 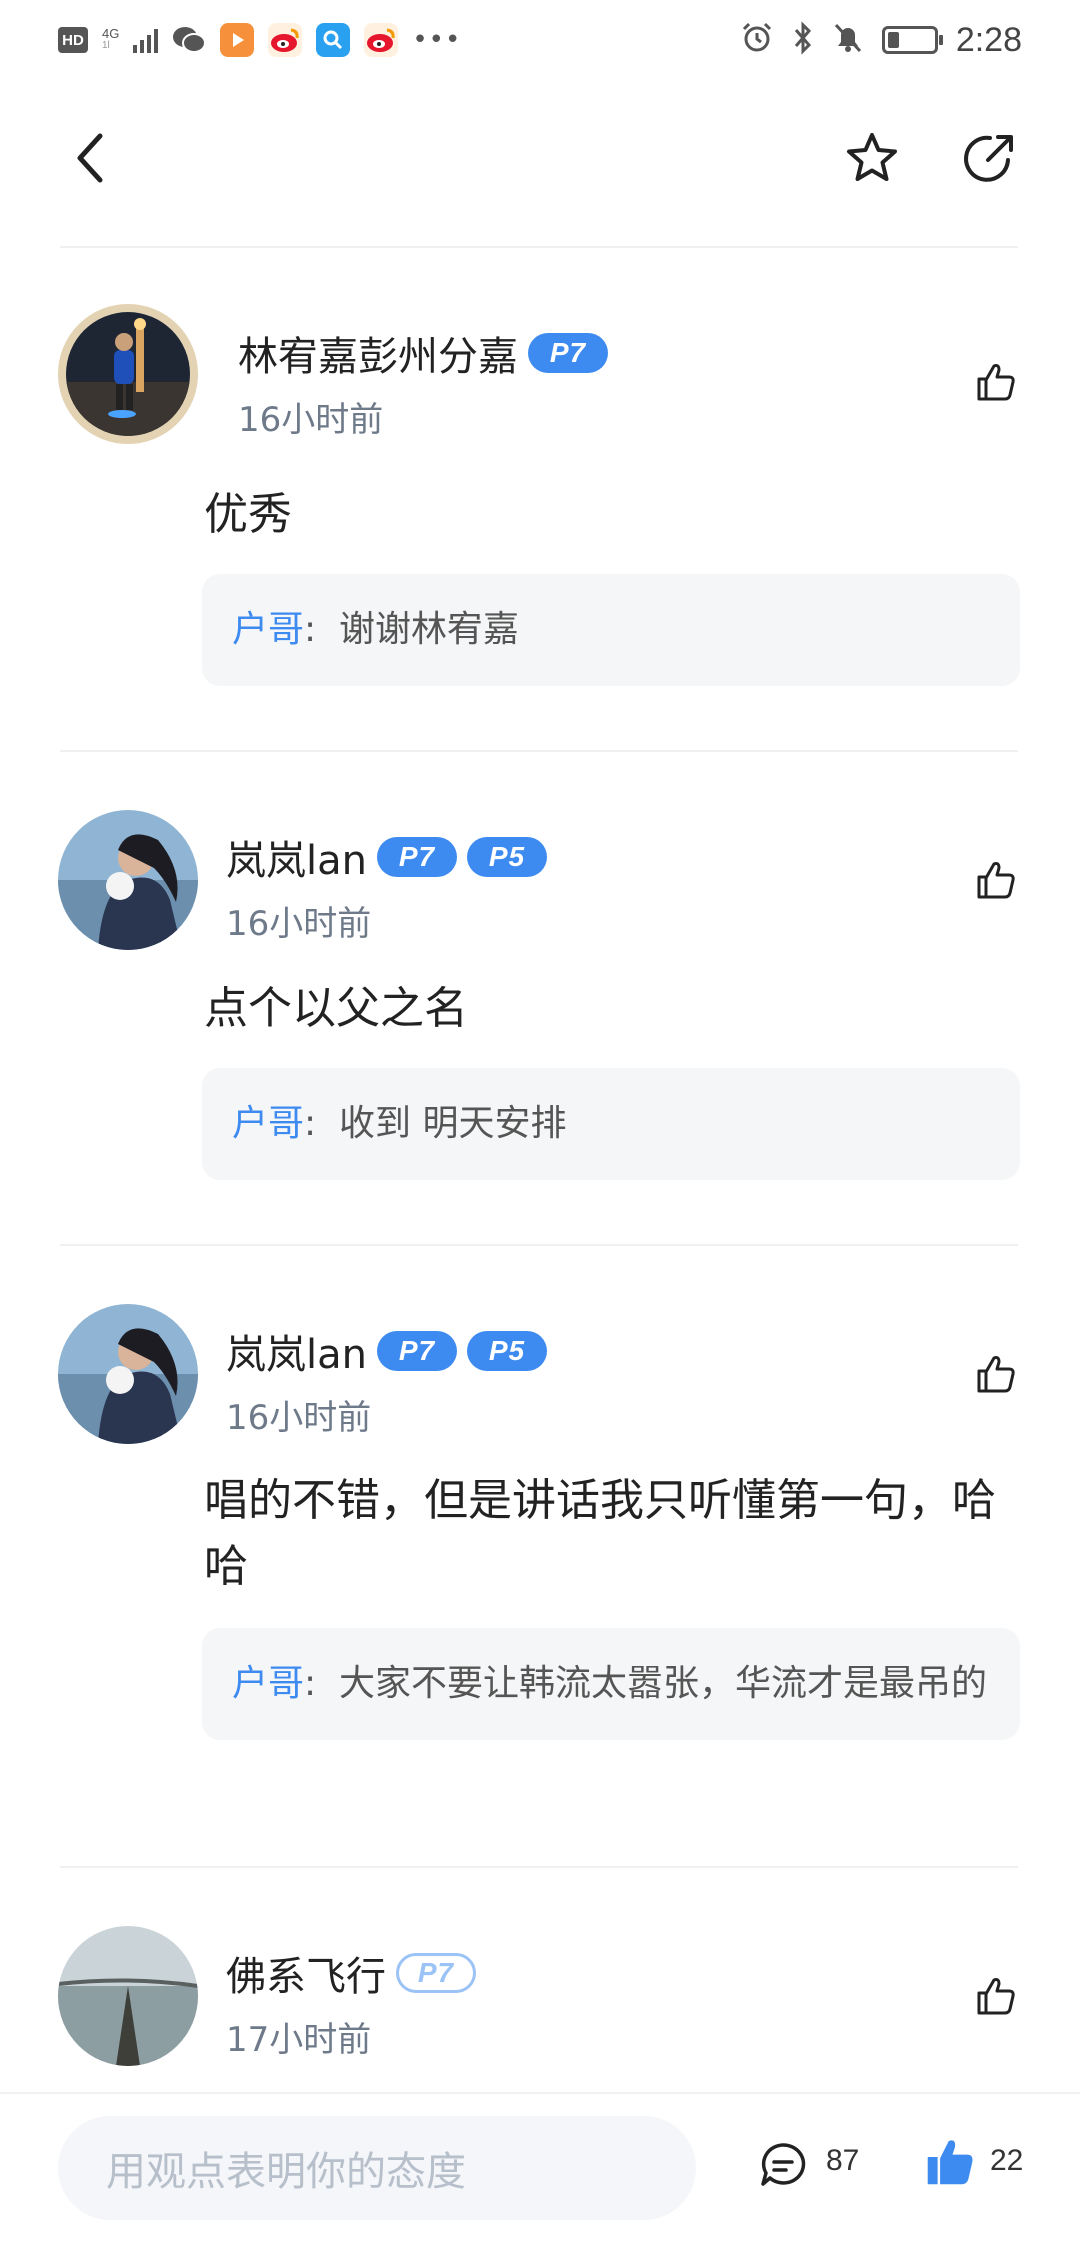 I want to click on comment-count: 87, so click(x=843, y=2160).